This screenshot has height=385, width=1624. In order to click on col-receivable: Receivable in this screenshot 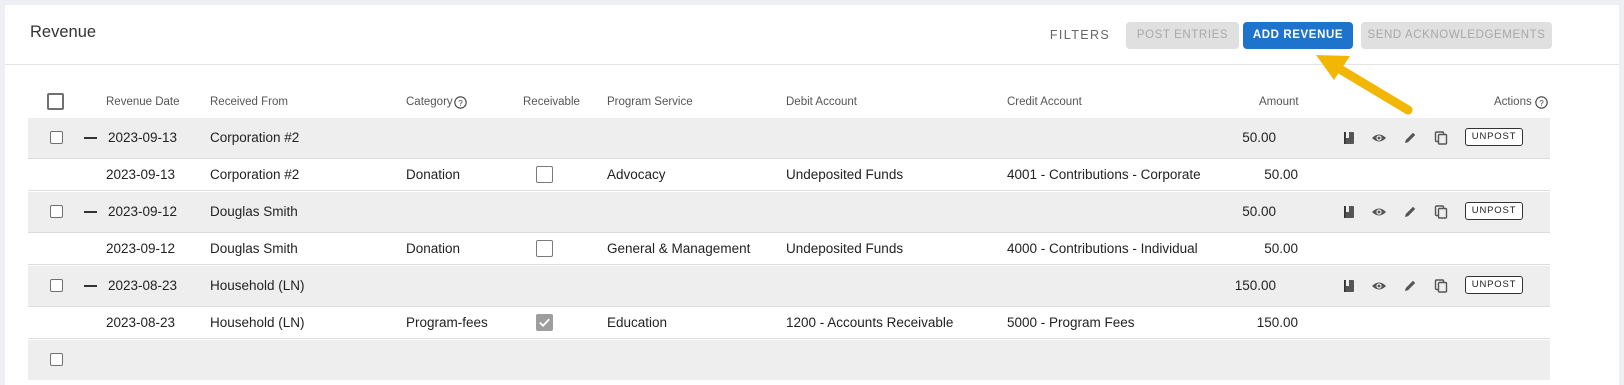, I will do `click(551, 102)`.